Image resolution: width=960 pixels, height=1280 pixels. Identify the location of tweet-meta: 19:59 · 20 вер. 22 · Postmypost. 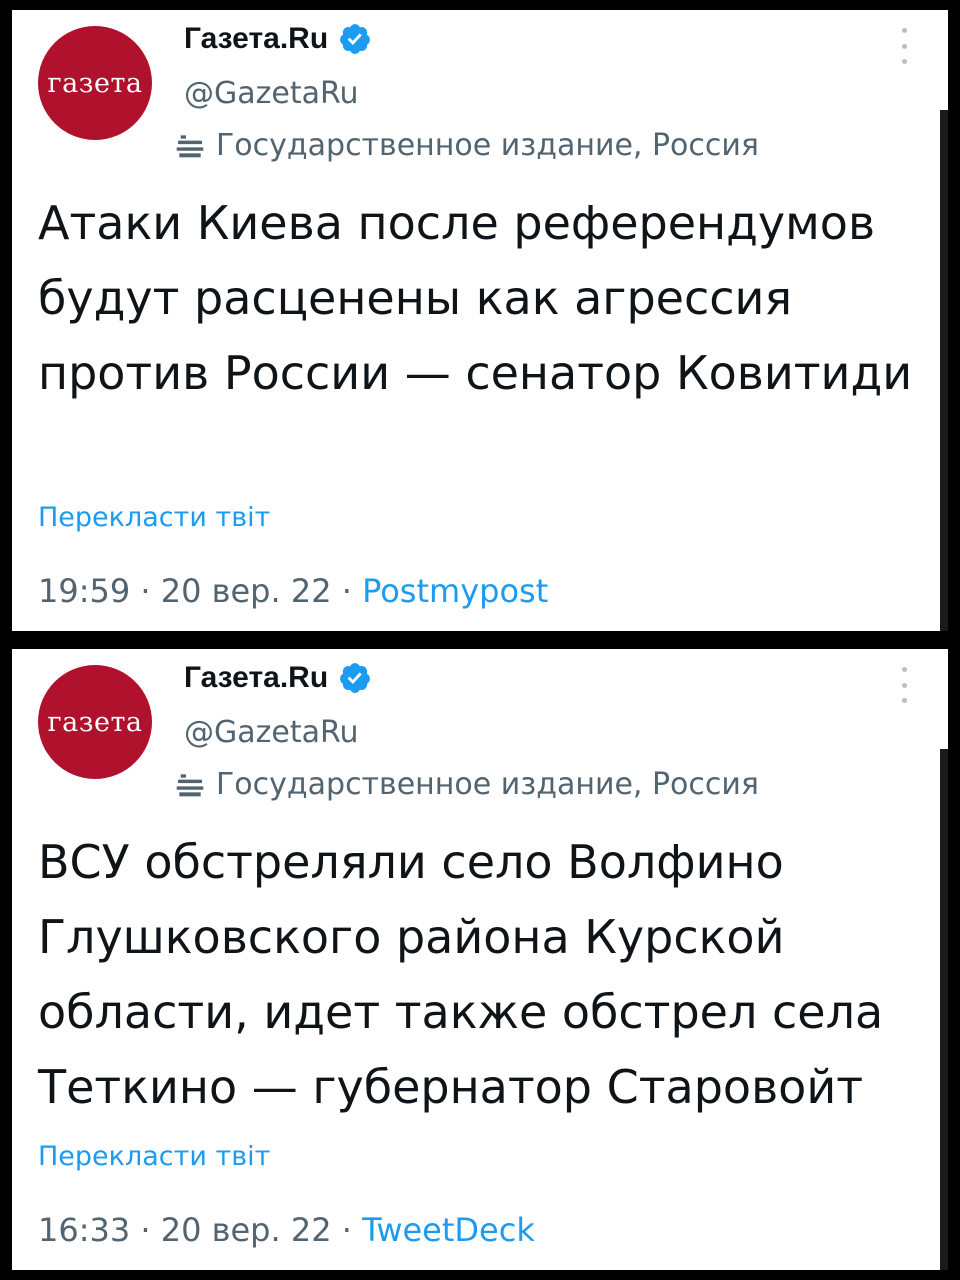
(293, 591).